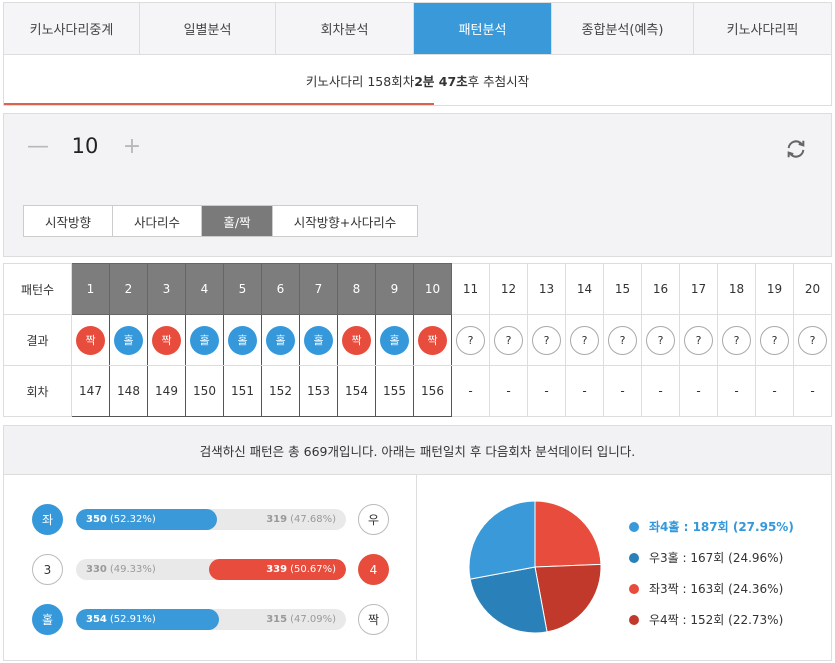 This screenshot has width=835, height=663. I want to click on pattern-col-header: 19, so click(774, 289).